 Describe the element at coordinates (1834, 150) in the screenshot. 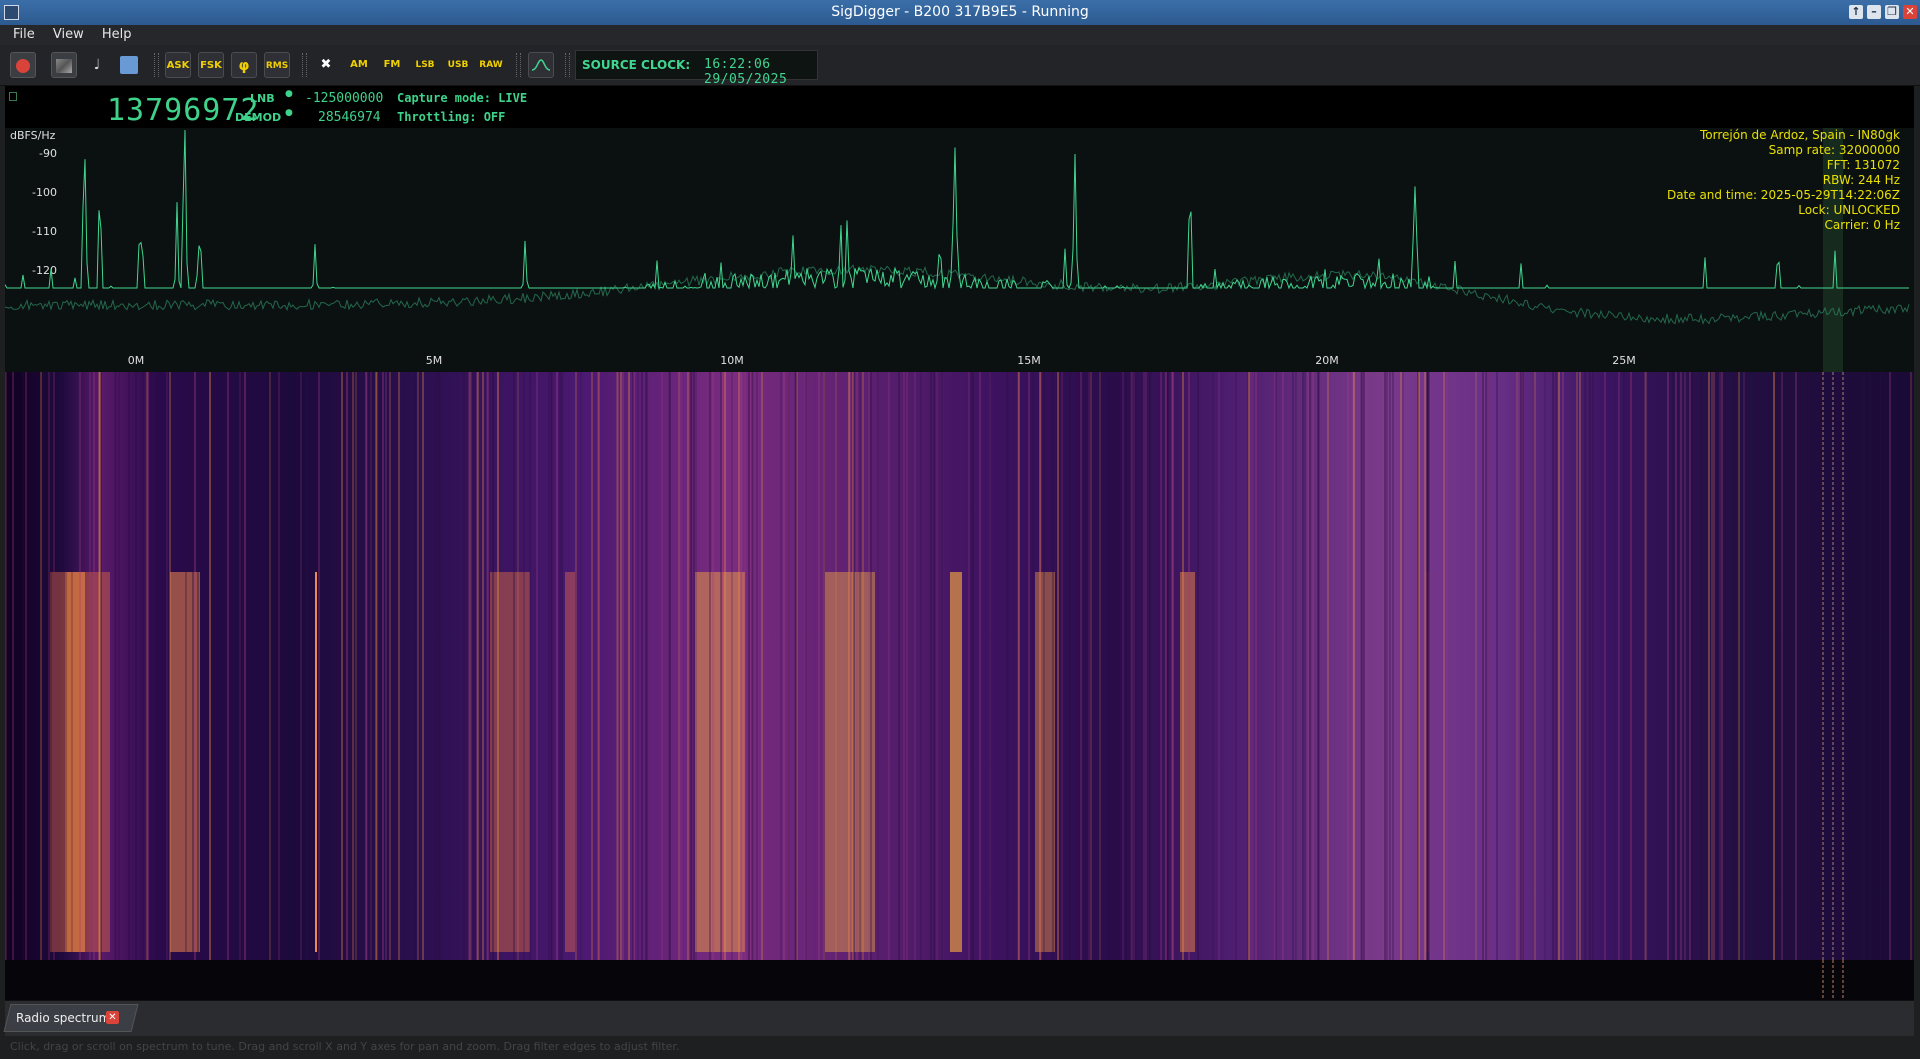

I see `info-samp-rate: Samp rate: 32000000` at that location.